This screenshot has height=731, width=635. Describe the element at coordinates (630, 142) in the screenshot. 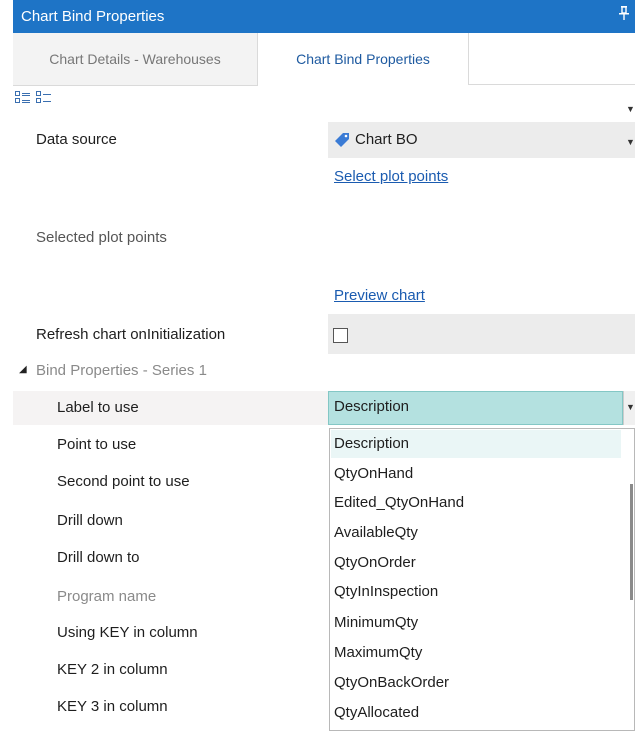

I see `data-source-dropdown-icon: ▼` at that location.